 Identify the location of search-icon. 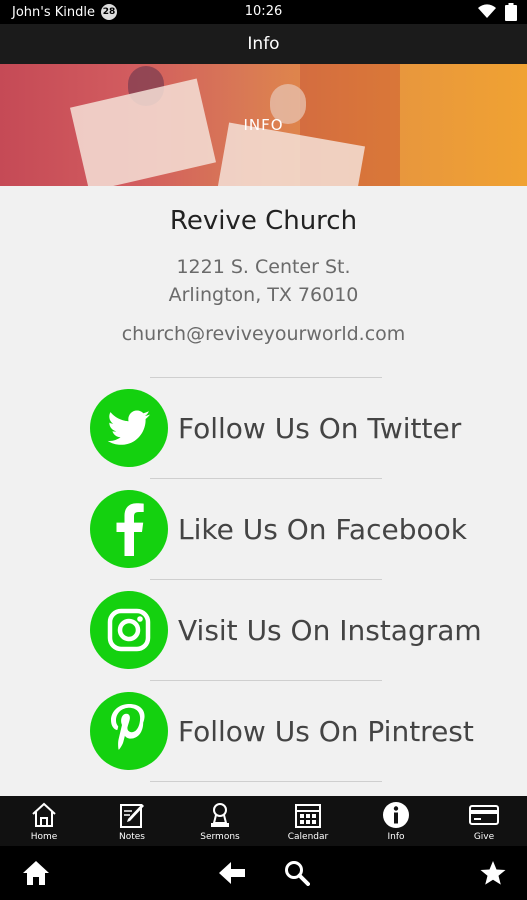
(297, 873).